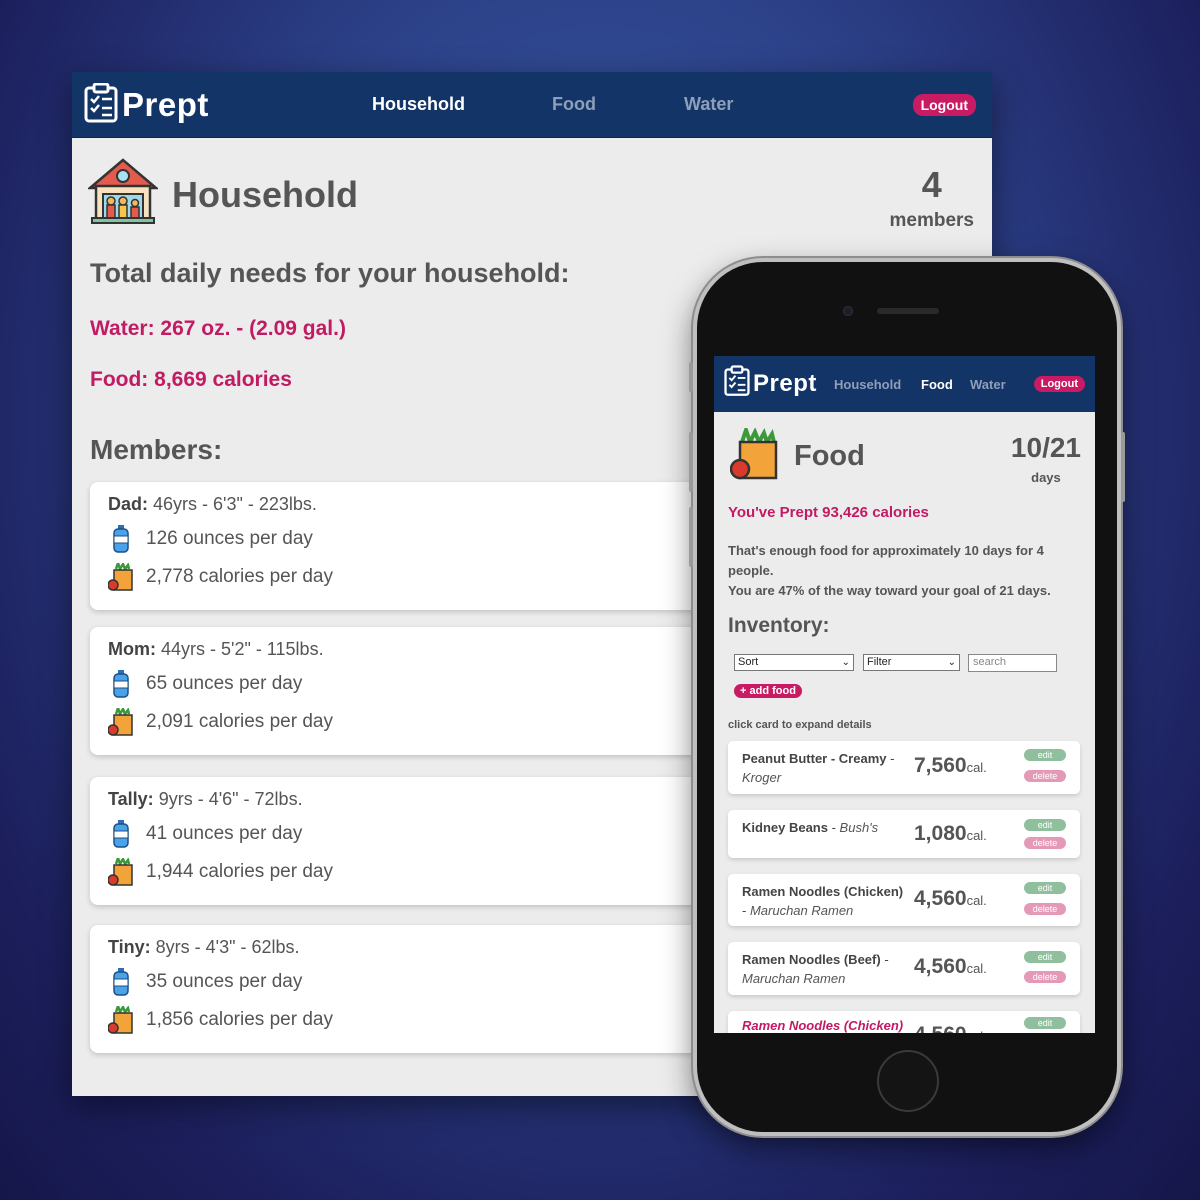  I want to click on member-water: 65 ounces per day, so click(224, 683).